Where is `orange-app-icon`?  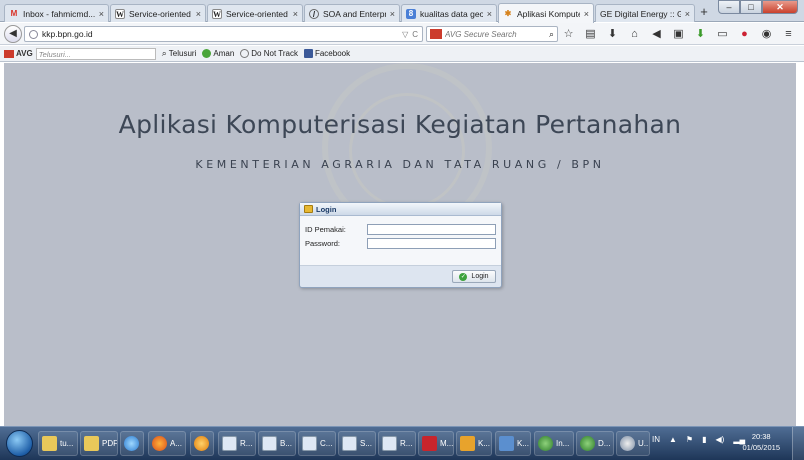
orange-app-icon is located at coordinates (201, 443).